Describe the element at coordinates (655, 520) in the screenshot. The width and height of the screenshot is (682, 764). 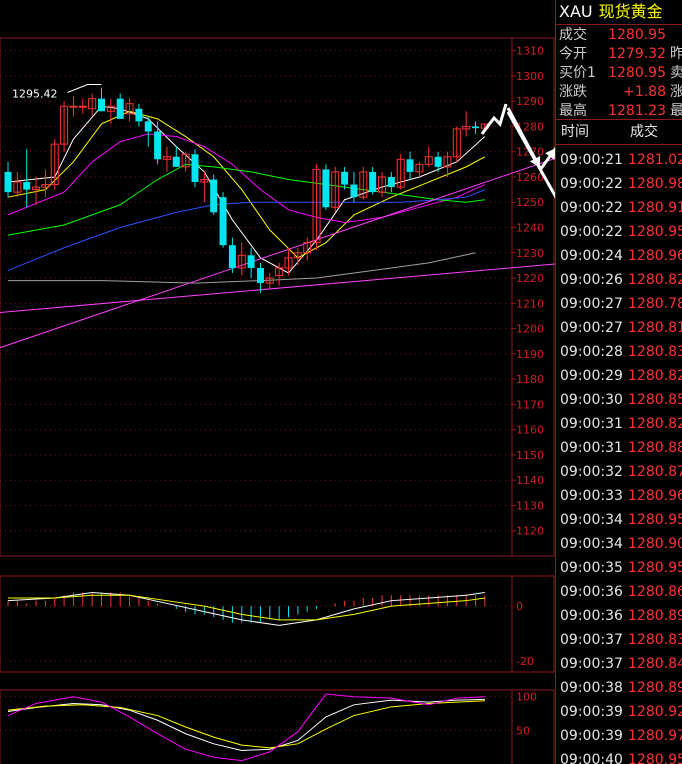
I see `tick-price: 1280.95` at that location.